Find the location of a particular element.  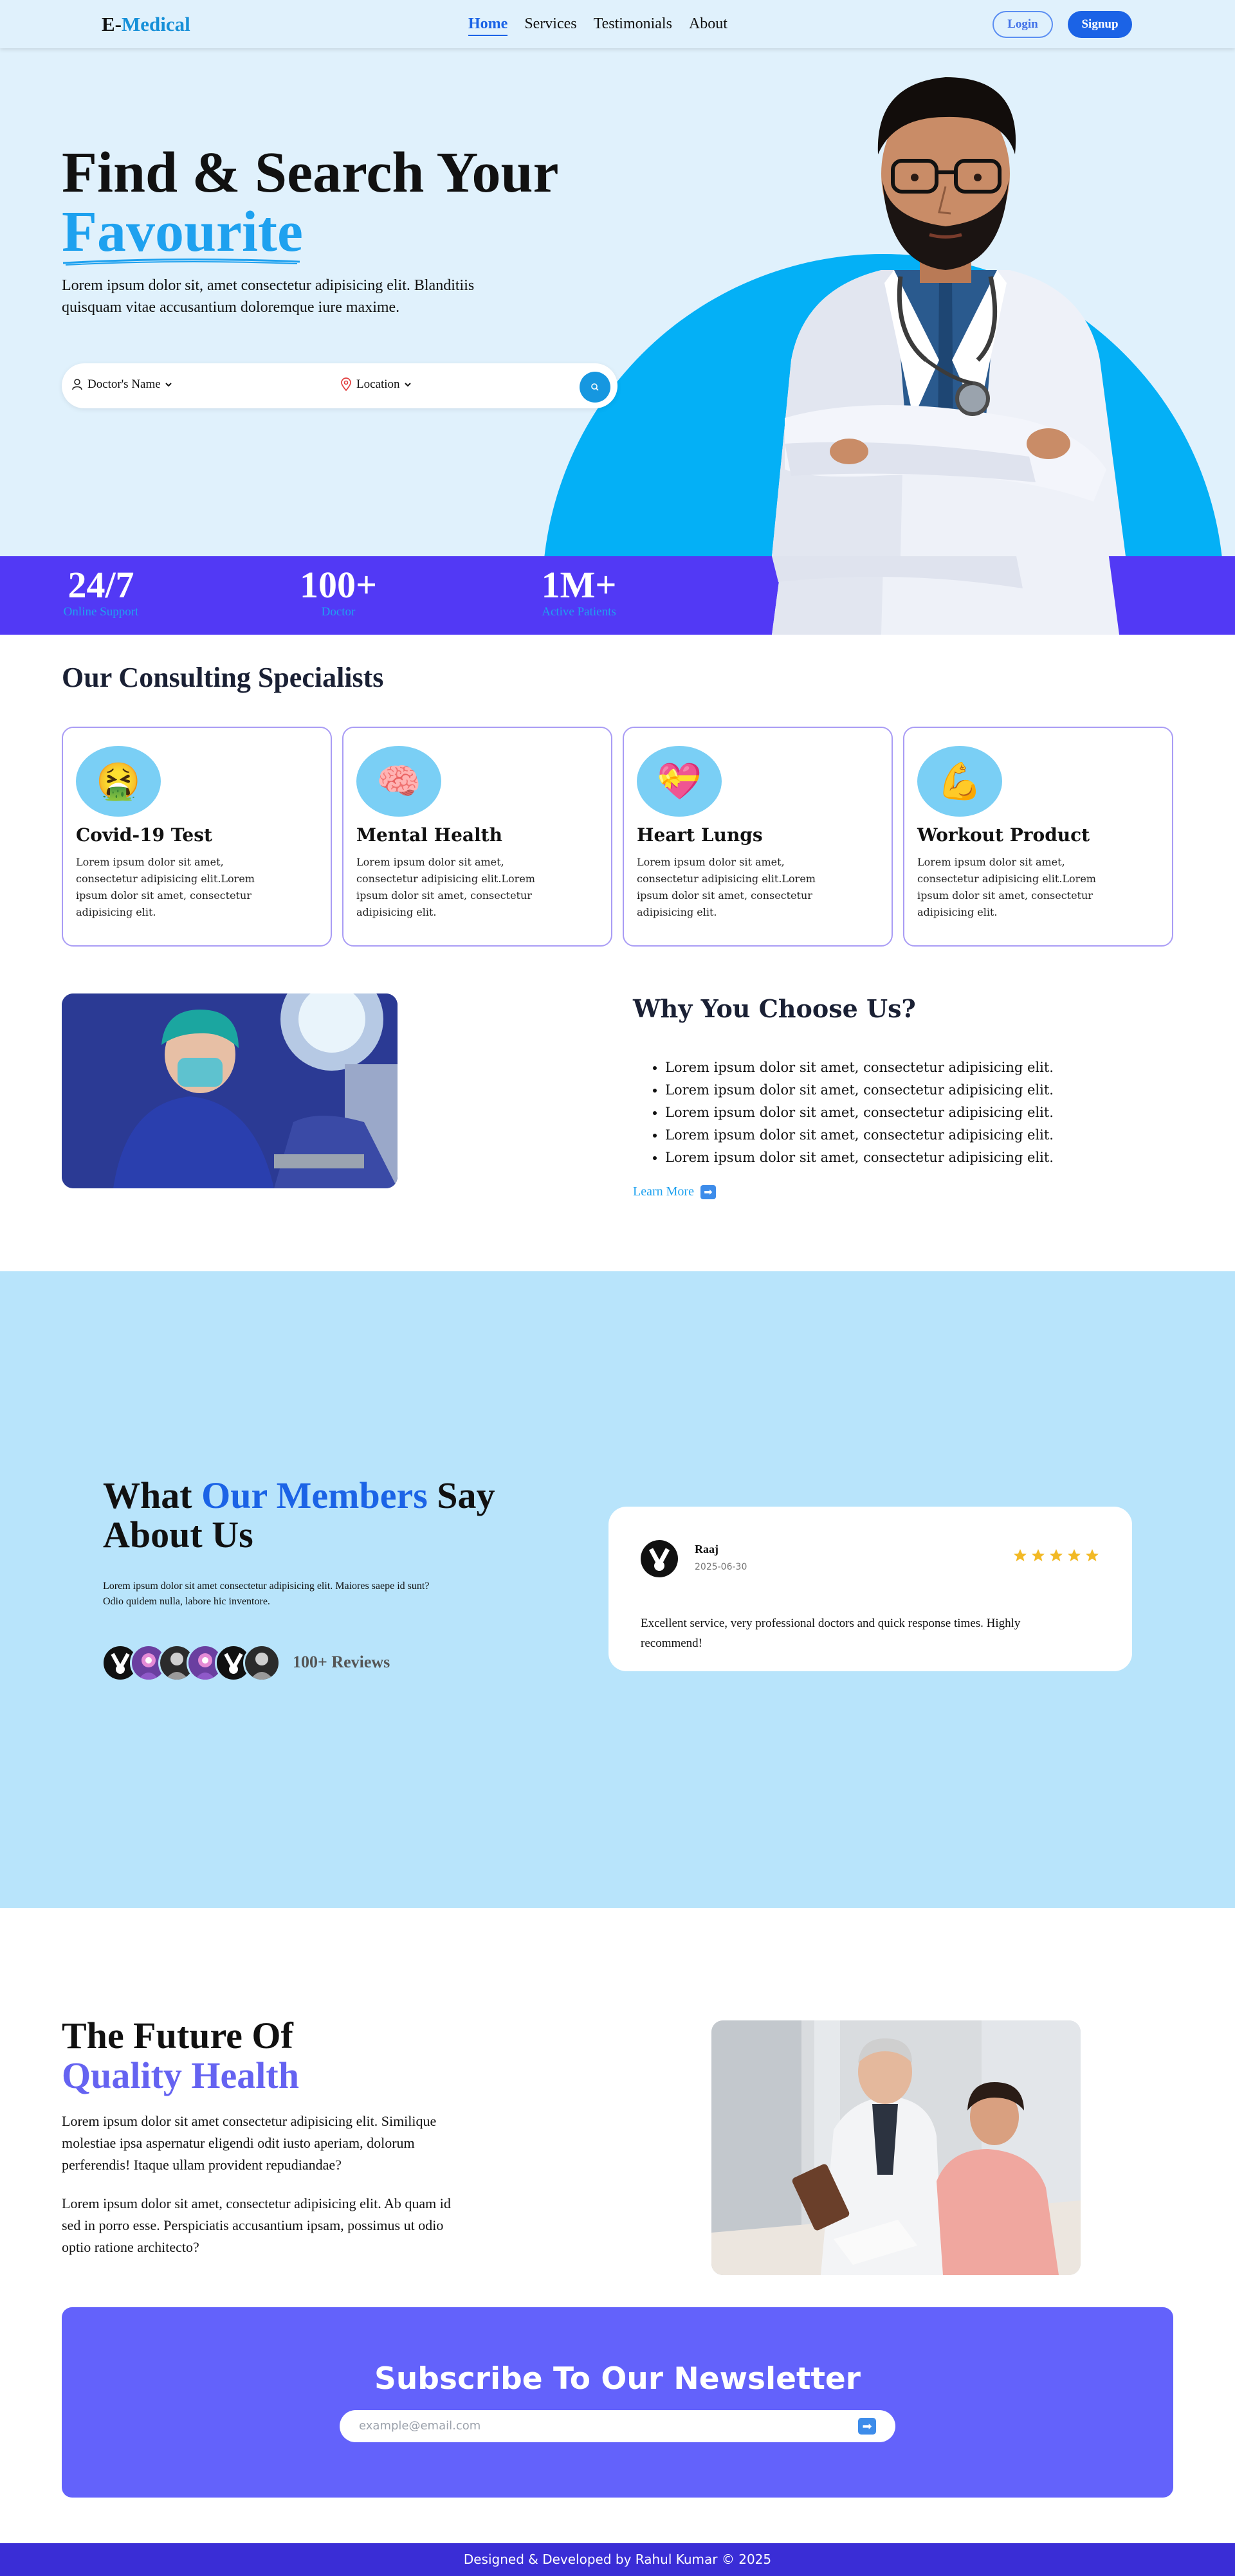

stat-online-support: 24/7 Online Support is located at coordinates (101, 591).